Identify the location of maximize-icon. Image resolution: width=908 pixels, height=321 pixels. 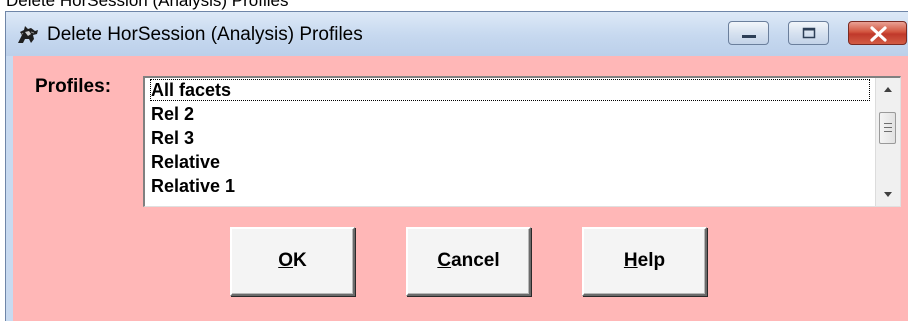
(809, 33).